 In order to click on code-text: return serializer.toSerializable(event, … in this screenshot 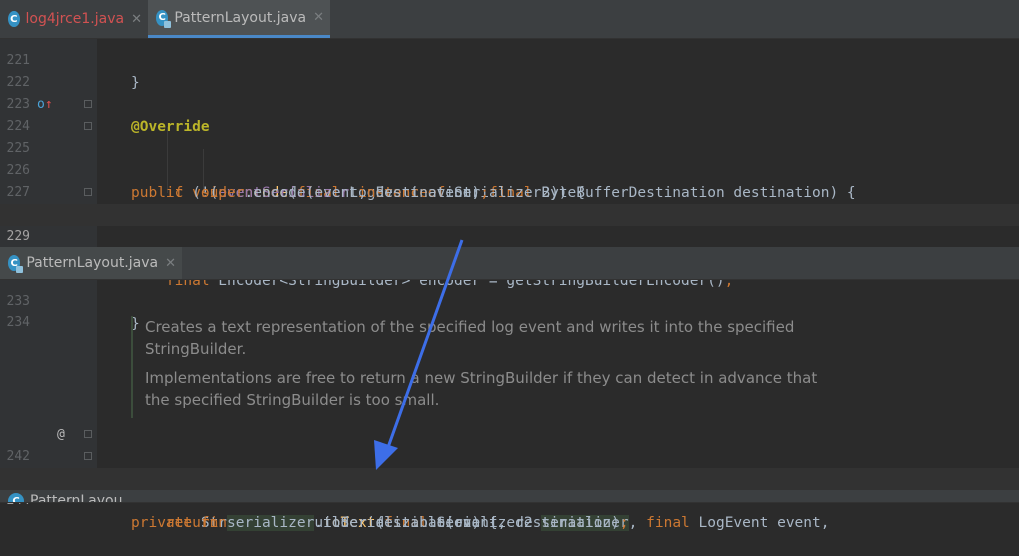, I will do `click(397, 523)`.